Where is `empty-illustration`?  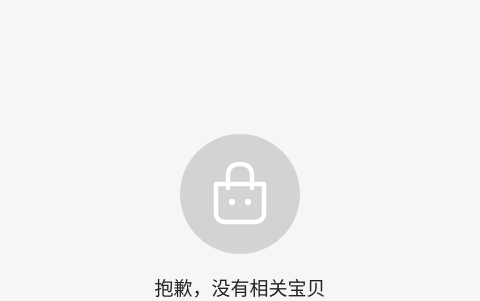
empty-illustration is located at coordinates (240, 194).